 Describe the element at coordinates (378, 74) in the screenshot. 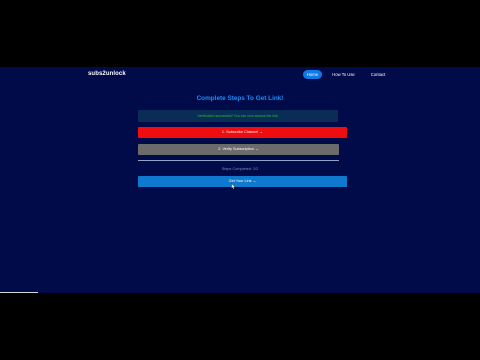

I see `nav-contact: Contact` at that location.